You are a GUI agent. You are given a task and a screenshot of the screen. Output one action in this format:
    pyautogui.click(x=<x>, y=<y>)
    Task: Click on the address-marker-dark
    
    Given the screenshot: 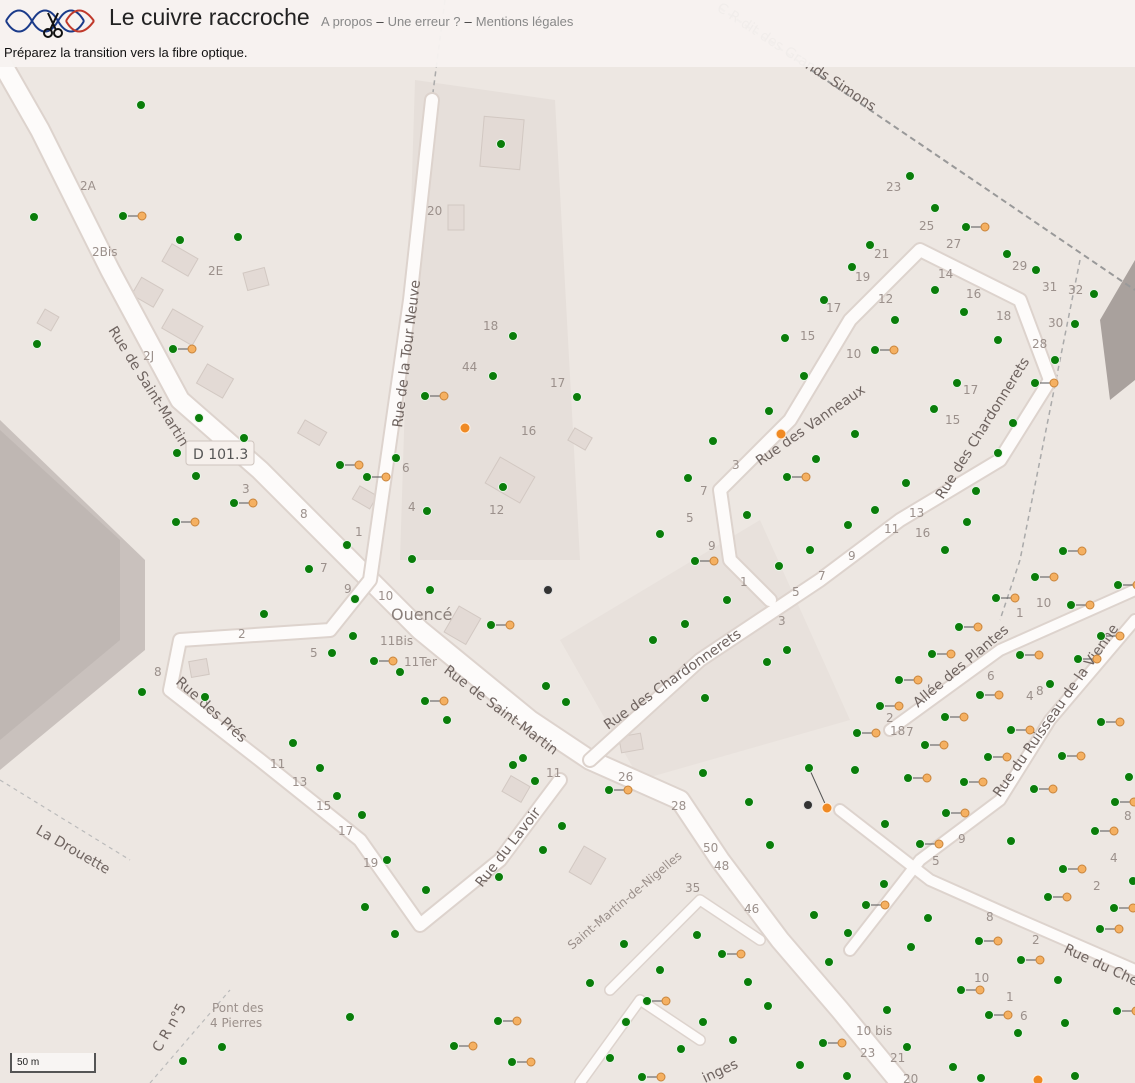 What is the action you would take?
    pyautogui.click(x=808, y=805)
    